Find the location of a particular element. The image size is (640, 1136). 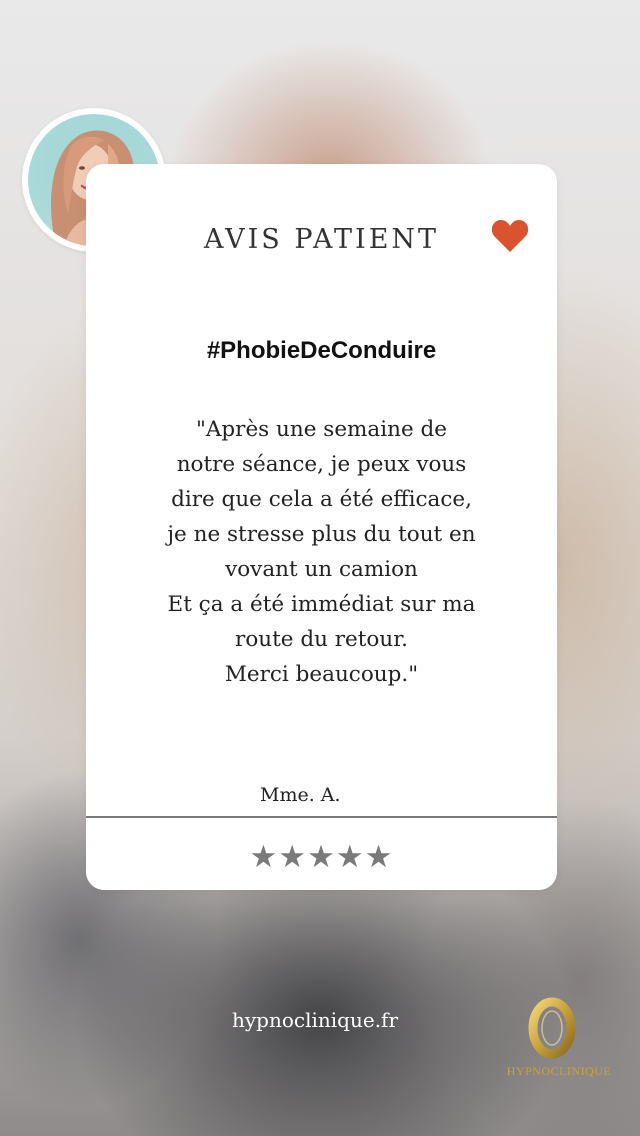

quote-line: route du retour. is located at coordinates (321, 639).